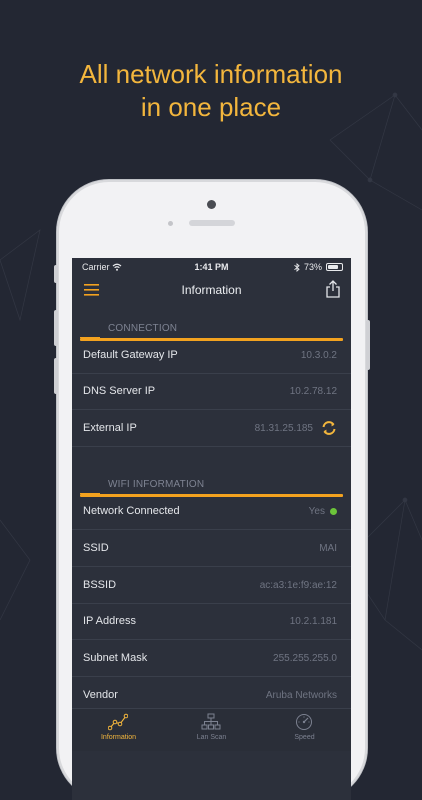 This screenshot has height=800, width=422. I want to click on navigation-bar: Information, so click(211, 292).